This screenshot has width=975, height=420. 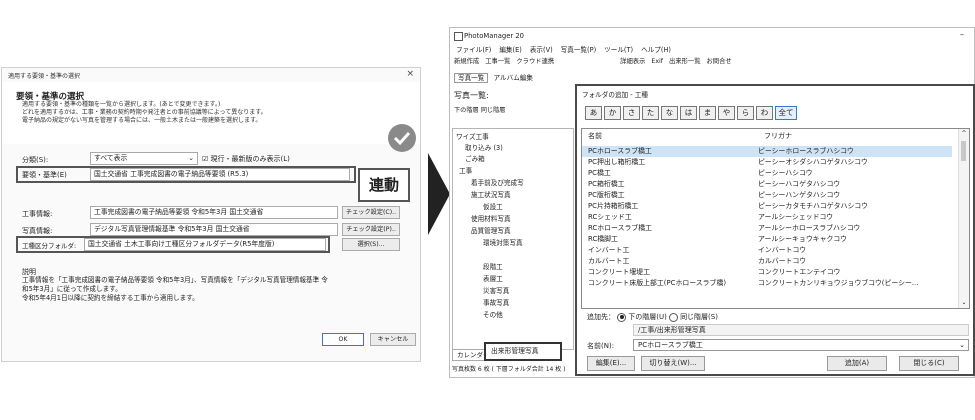 I want to click on tree-item: 品質管理写真, so click(x=491, y=230).